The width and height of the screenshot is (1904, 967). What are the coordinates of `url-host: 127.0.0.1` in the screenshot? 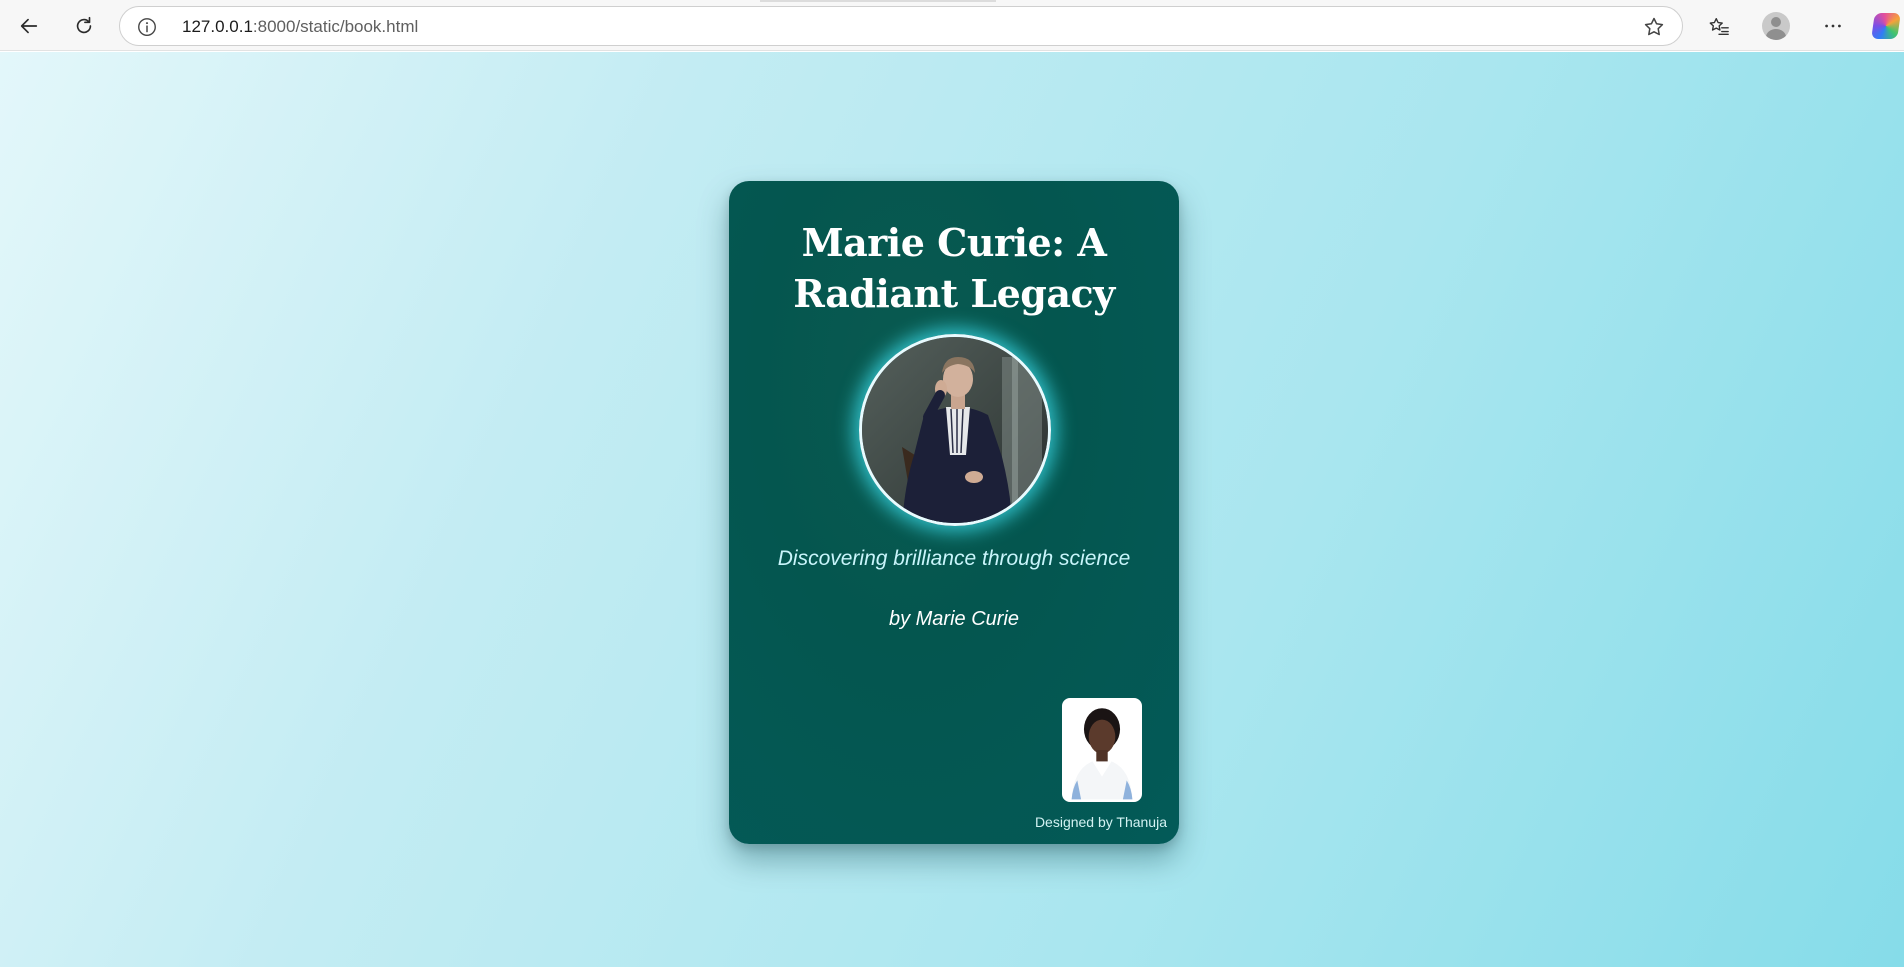 It's located at (217, 26).